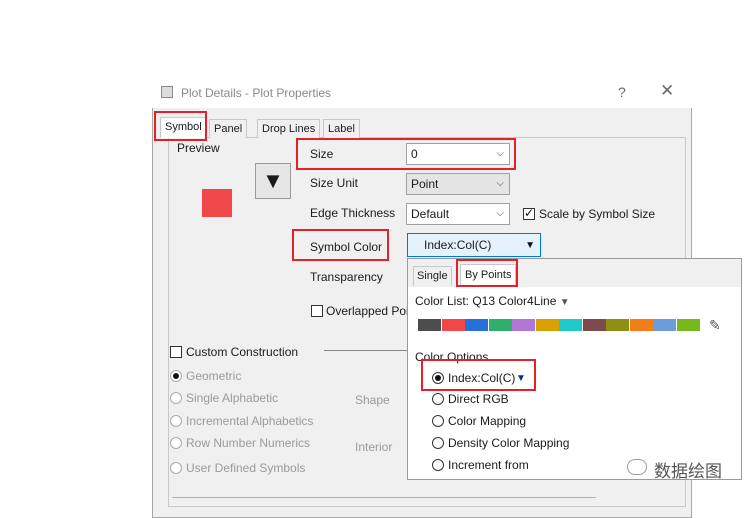 This screenshot has height=518, width=750. Describe the element at coordinates (176, 443) in the screenshot. I see `radio-row-number-numerics` at that location.